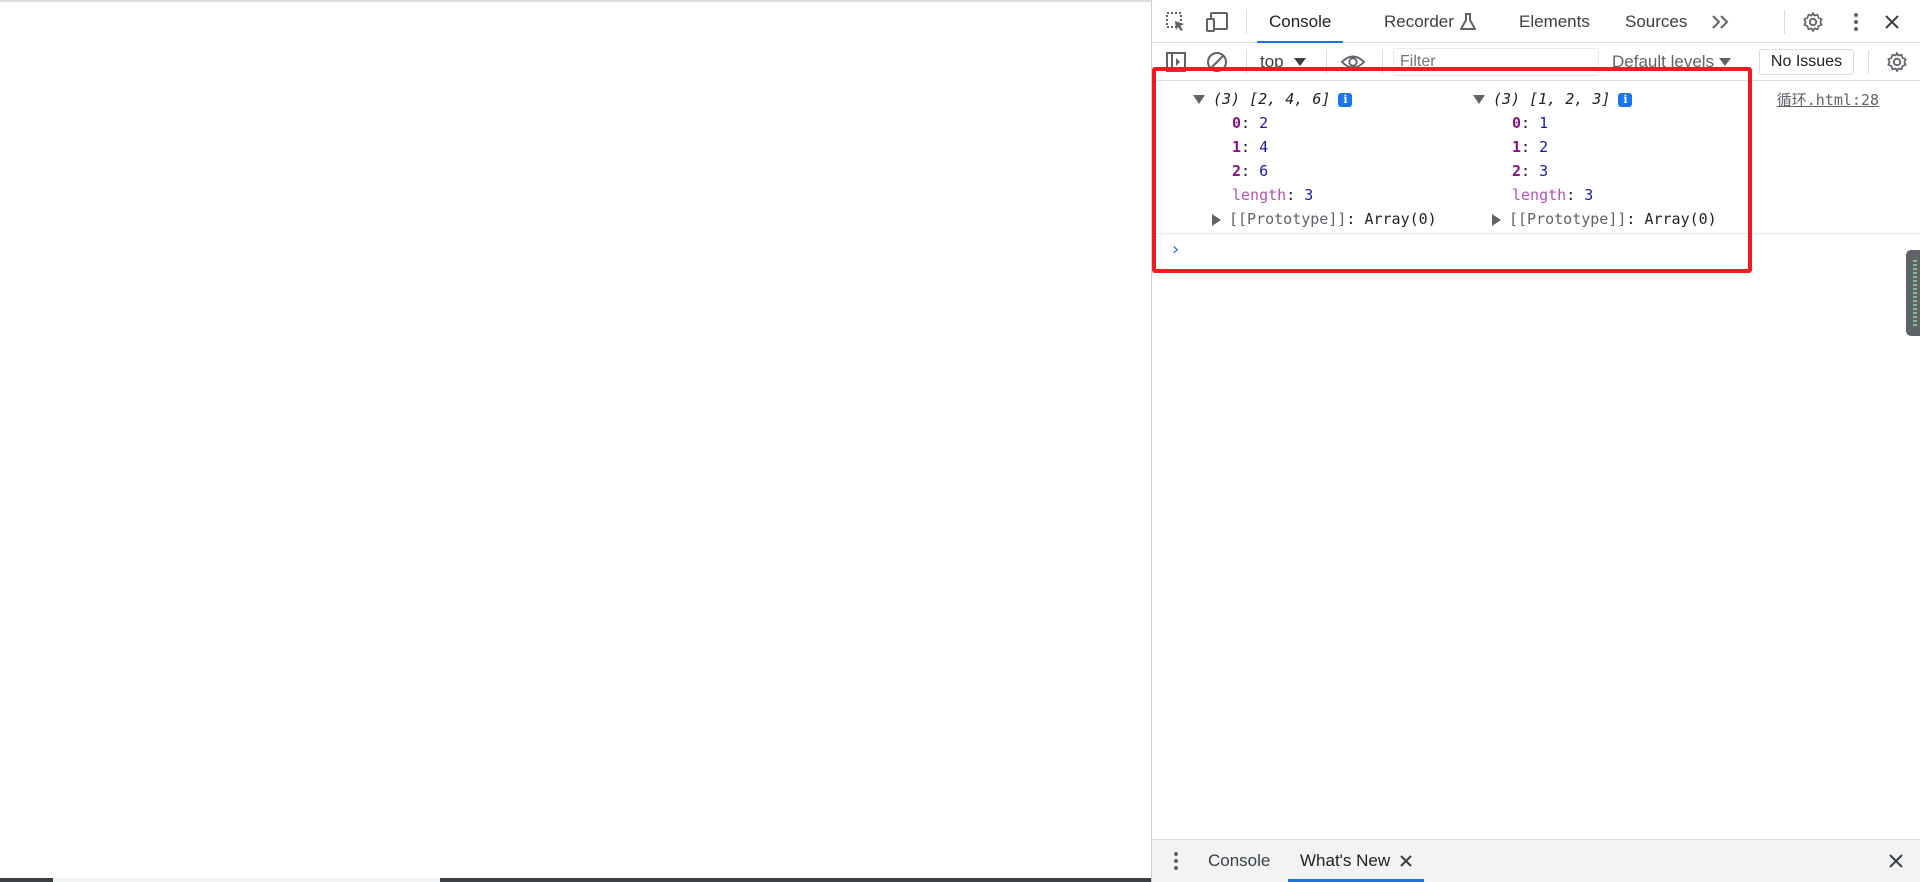 Image resolution: width=1920 pixels, height=882 pixels. What do you see at coordinates (1897, 62) in the screenshot?
I see `console-settings-icon` at bounding box center [1897, 62].